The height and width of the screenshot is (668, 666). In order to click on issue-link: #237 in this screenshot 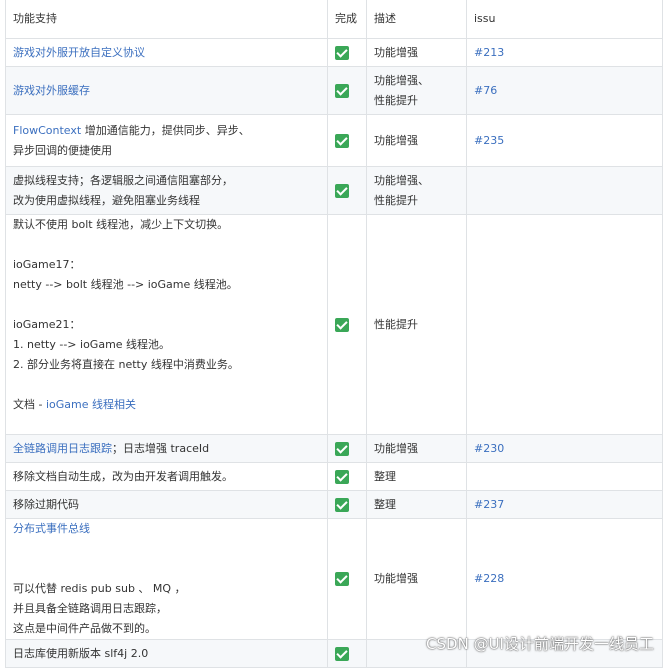, I will do `click(489, 504)`.